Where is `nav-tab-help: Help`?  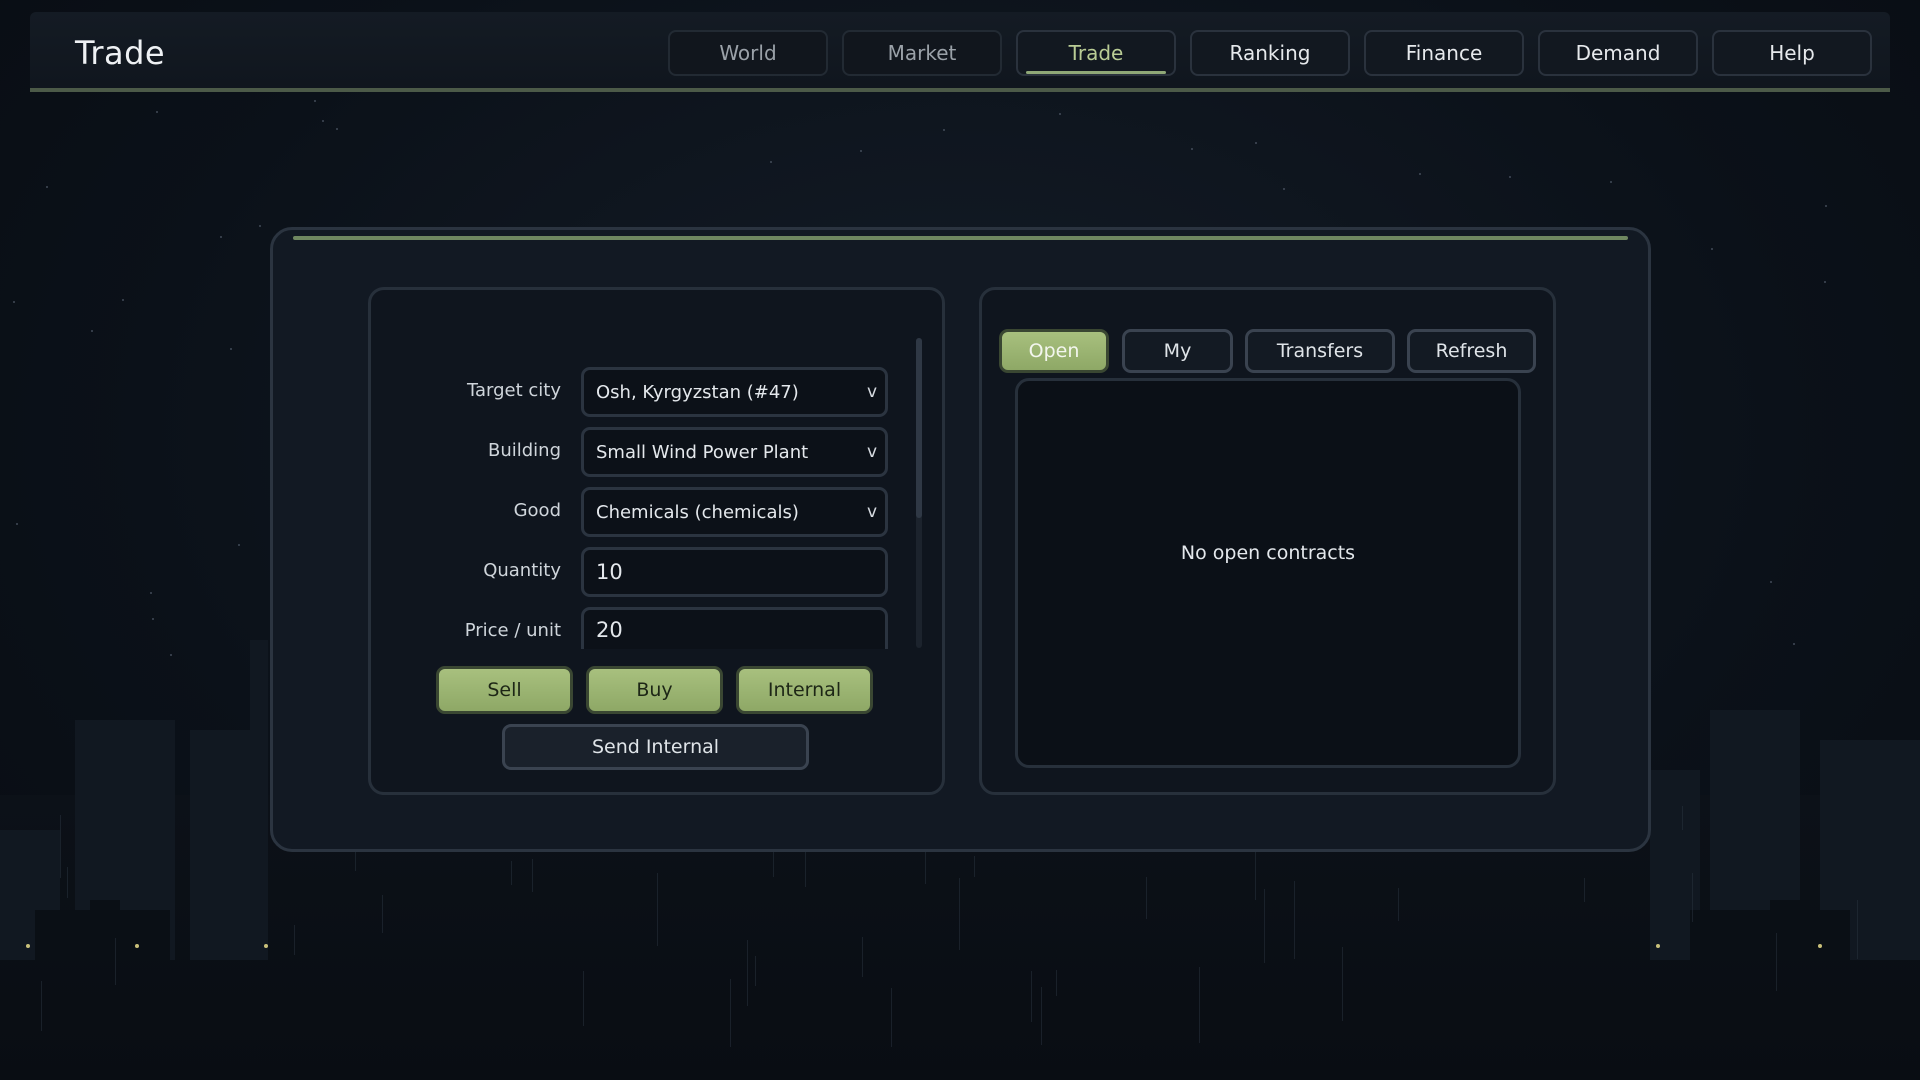
nav-tab-help: Help is located at coordinates (1792, 53).